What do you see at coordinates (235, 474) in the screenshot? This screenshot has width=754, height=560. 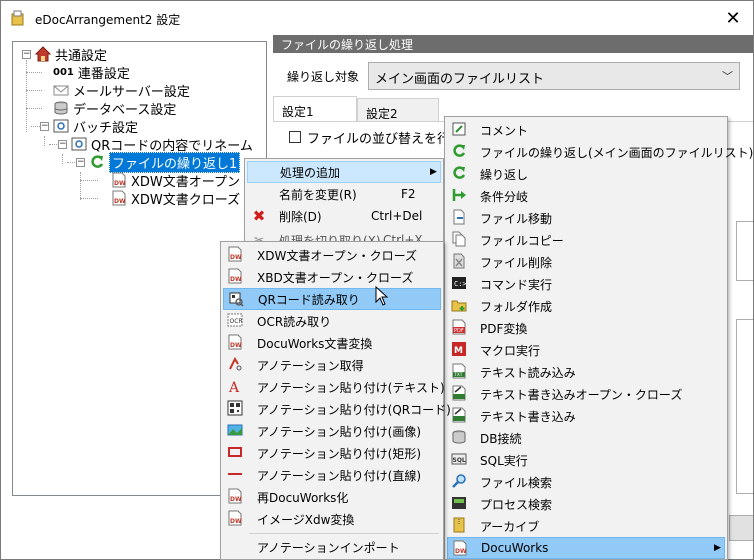 I see `line-icon` at bounding box center [235, 474].